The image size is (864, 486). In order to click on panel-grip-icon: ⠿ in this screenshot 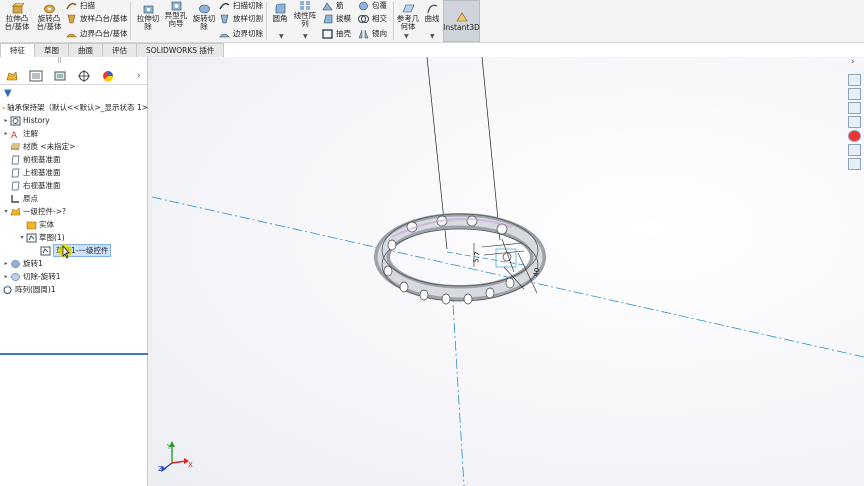, I will do `click(59, 61)`.